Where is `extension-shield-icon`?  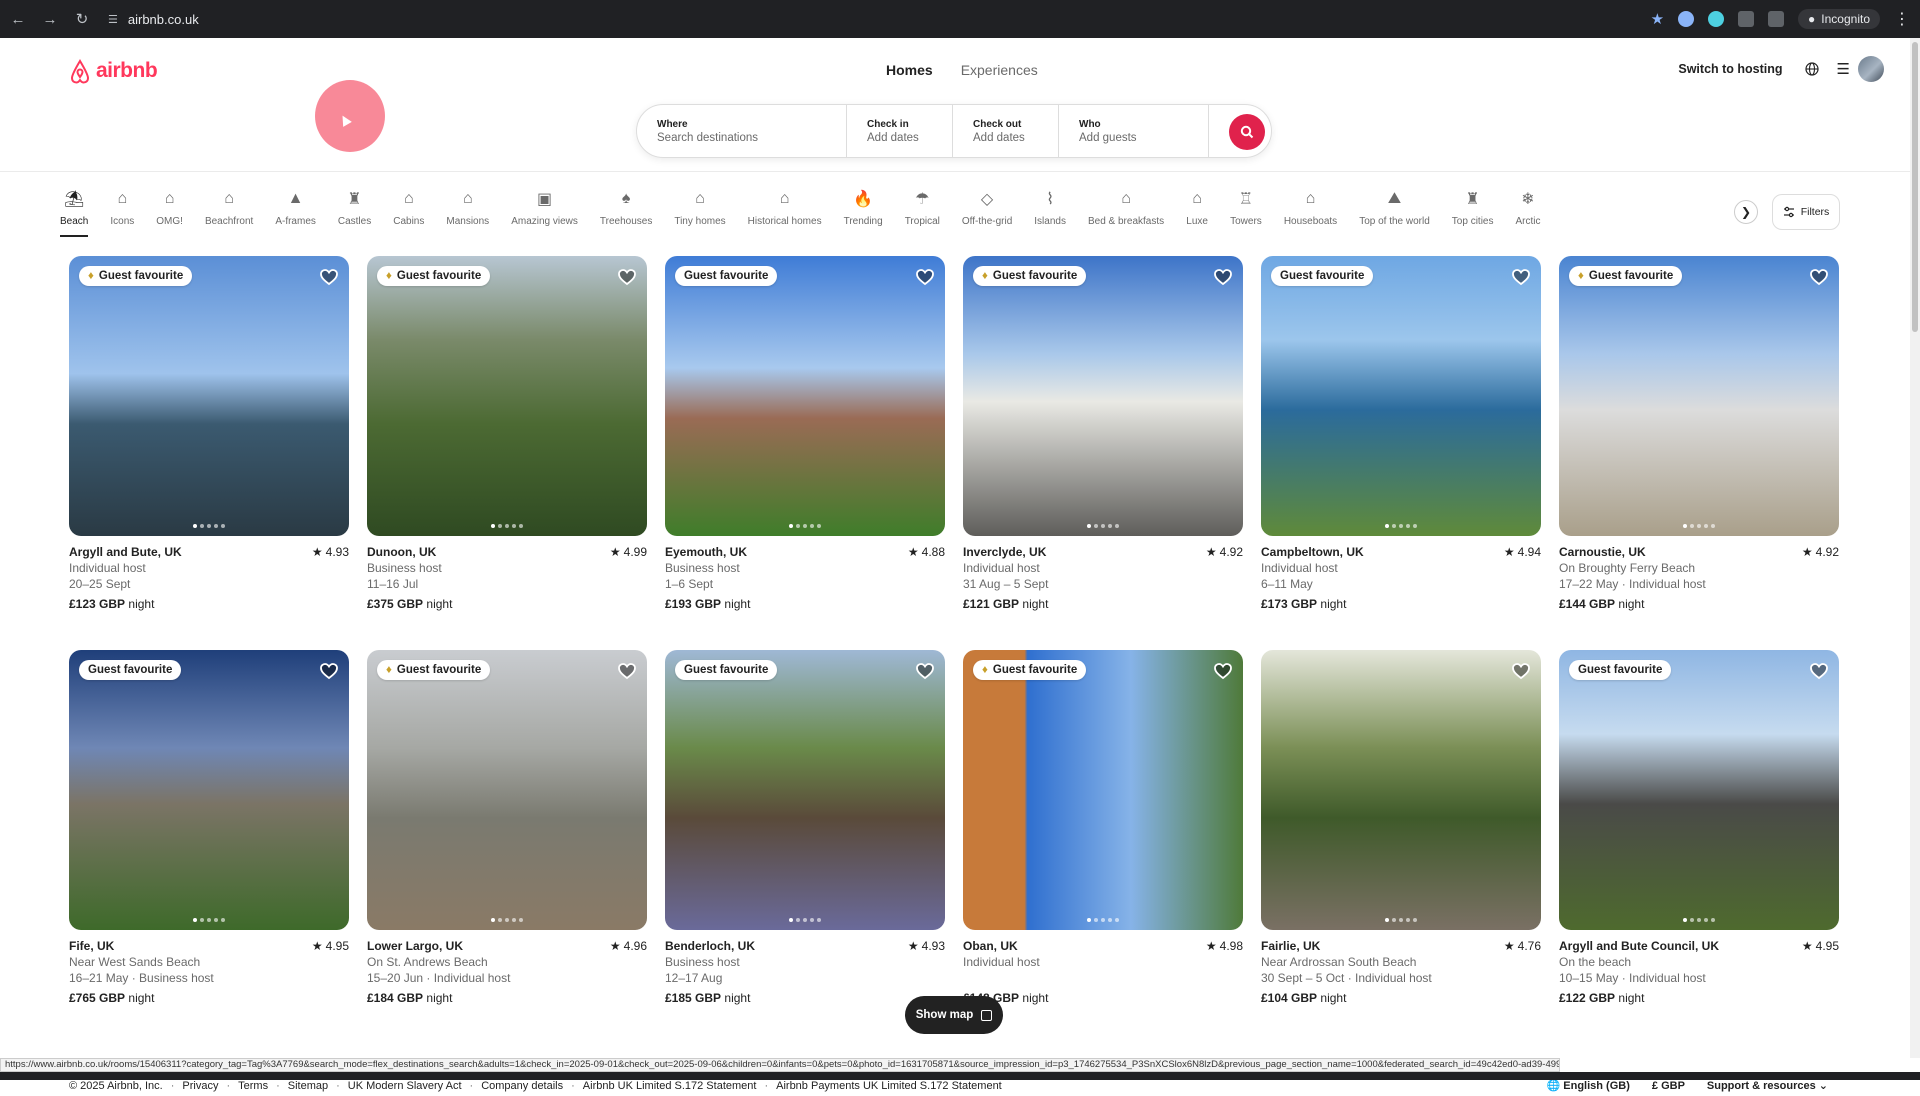 extension-shield-icon is located at coordinates (1686, 19).